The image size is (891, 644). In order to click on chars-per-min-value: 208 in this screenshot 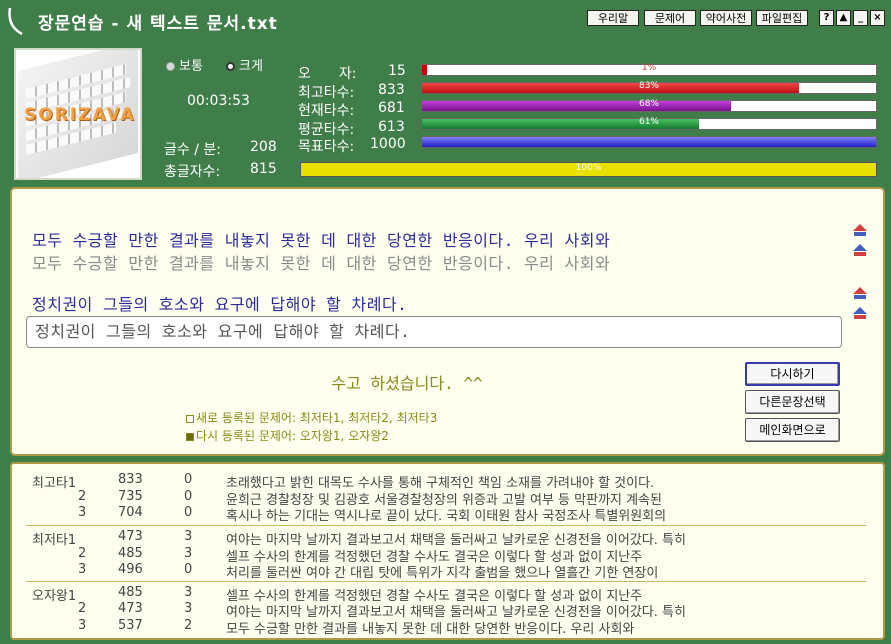, I will do `click(263, 147)`.